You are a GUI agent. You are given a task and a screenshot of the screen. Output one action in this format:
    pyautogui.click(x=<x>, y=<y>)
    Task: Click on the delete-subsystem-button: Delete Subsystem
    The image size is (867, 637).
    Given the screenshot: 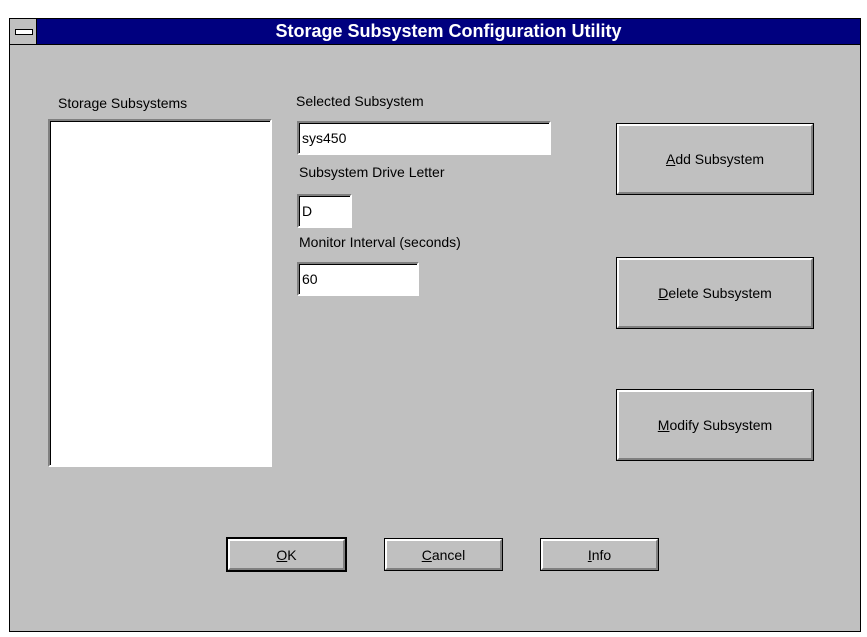 What is the action you would take?
    pyautogui.click(x=715, y=293)
    